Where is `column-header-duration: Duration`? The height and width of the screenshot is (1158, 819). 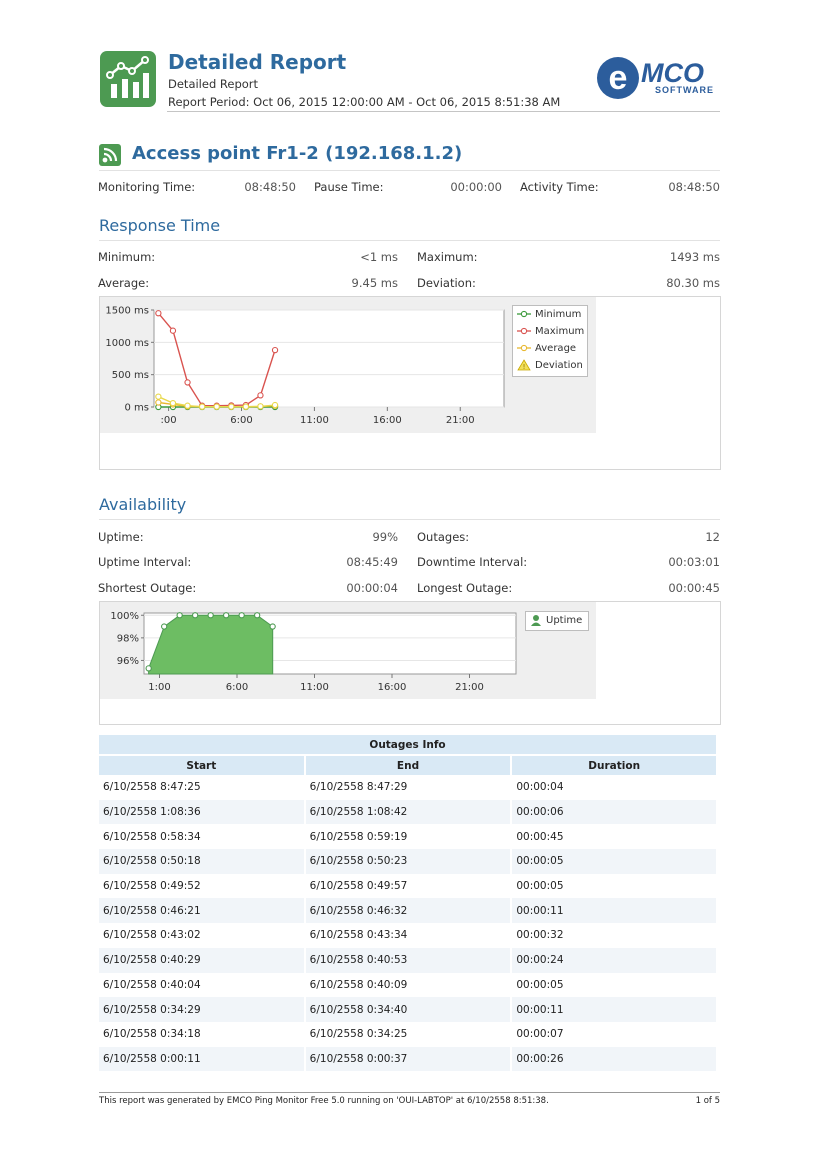 column-header-duration: Duration is located at coordinates (614, 764).